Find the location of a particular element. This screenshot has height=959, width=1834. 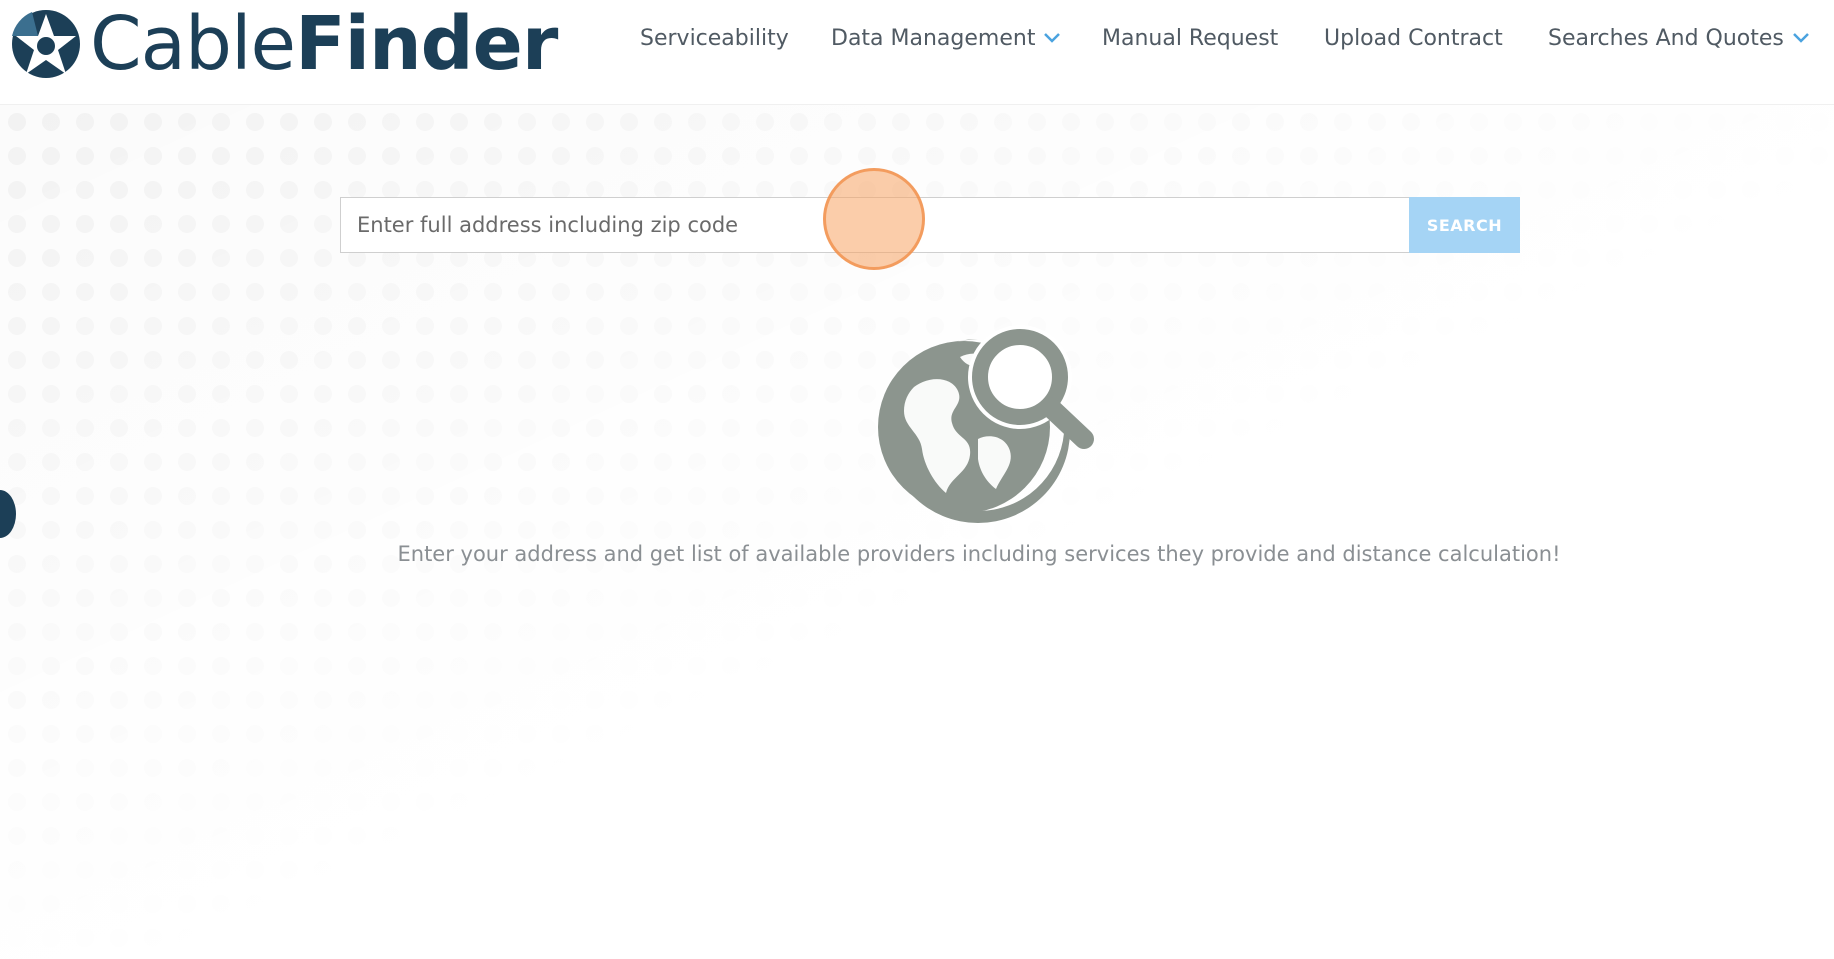

nav-upload-contract-label: Upload Contract is located at coordinates (1413, 38).